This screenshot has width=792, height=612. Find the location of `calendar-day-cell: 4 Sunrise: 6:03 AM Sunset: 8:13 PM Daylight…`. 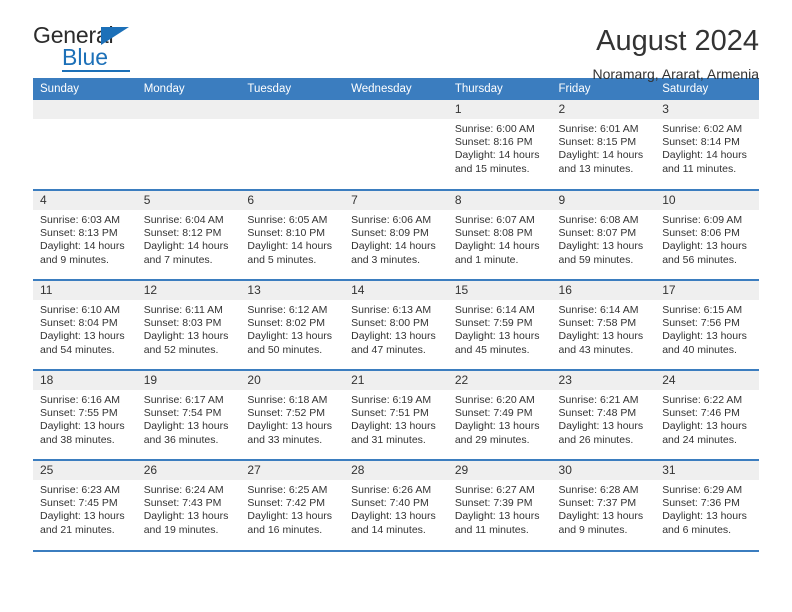

calendar-day-cell: 4 Sunrise: 6:03 AM Sunset: 8:13 PM Daylight… is located at coordinates (85, 234).